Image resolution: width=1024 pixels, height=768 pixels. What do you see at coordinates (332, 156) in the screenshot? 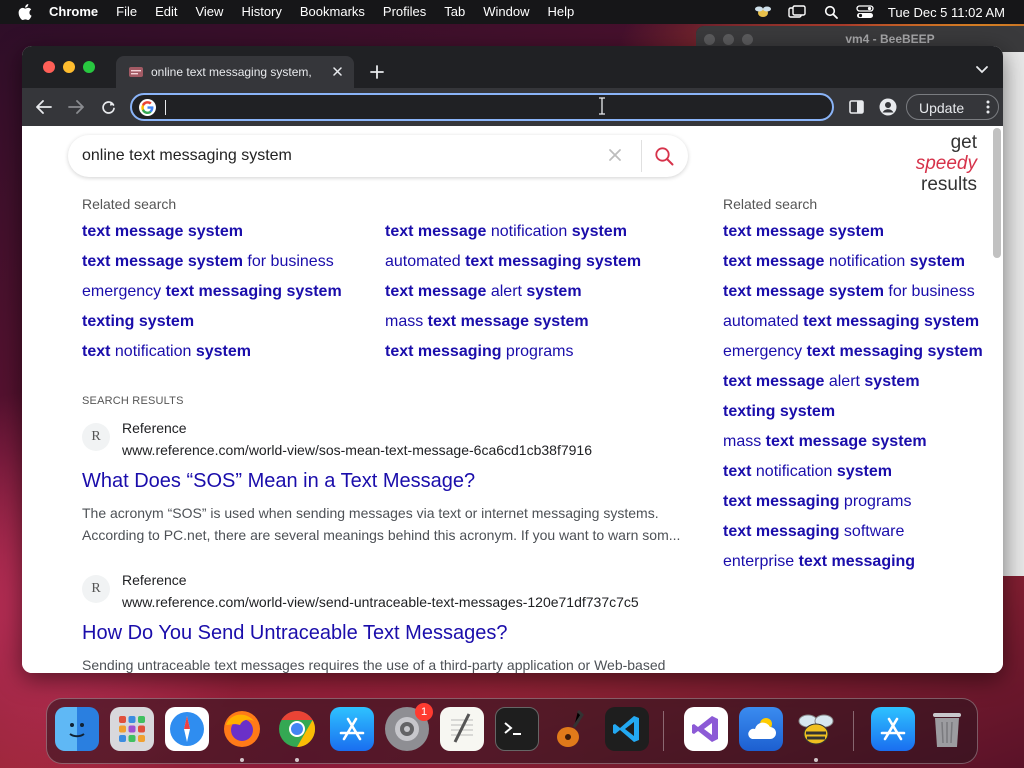
I see `site-search-input` at bounding box center [332, 156].